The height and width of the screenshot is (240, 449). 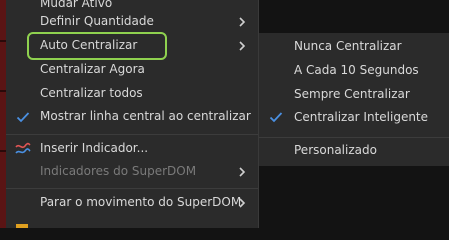 What do you see at coordinates (97, 21) in the screenshot?
I see `menu-item-label: Definir Quantidade` at bounding box center [97, 21].